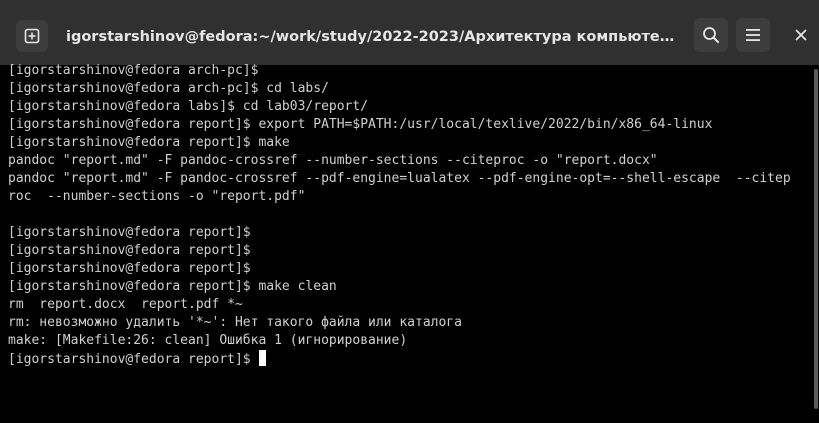  Describe the element at coordinates (149, 142) in the screenshot. I see `terminal-line: [igorstarshinov@fedora report]$ make` at that location.